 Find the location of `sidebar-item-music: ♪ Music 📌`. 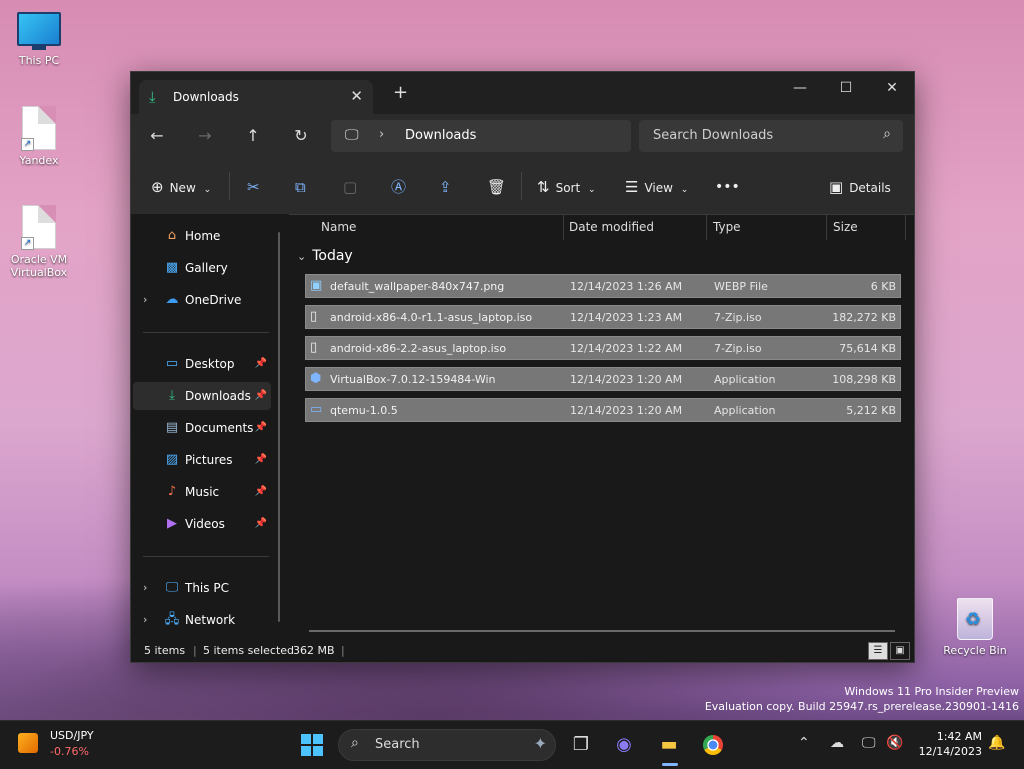

sidebar-item-music: ♪ Music 📌 is located at coordinates (202, 492).